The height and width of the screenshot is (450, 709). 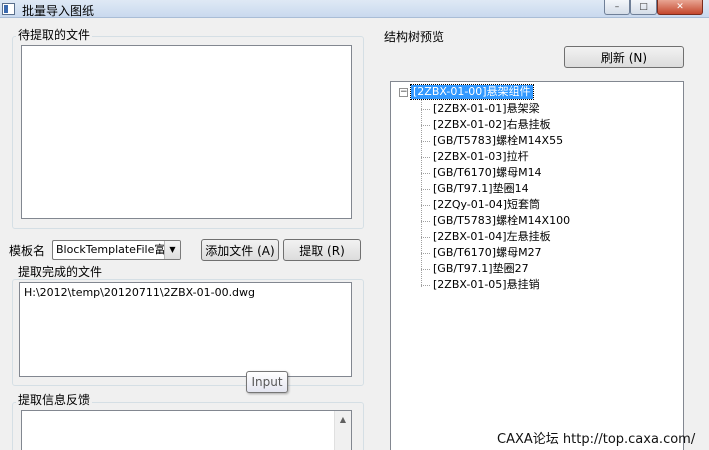 What do you see at coordinates (54, 400) in the screenshot?
I see `feedback-label: 提取信息反馈` at bounding box center [54, 400].